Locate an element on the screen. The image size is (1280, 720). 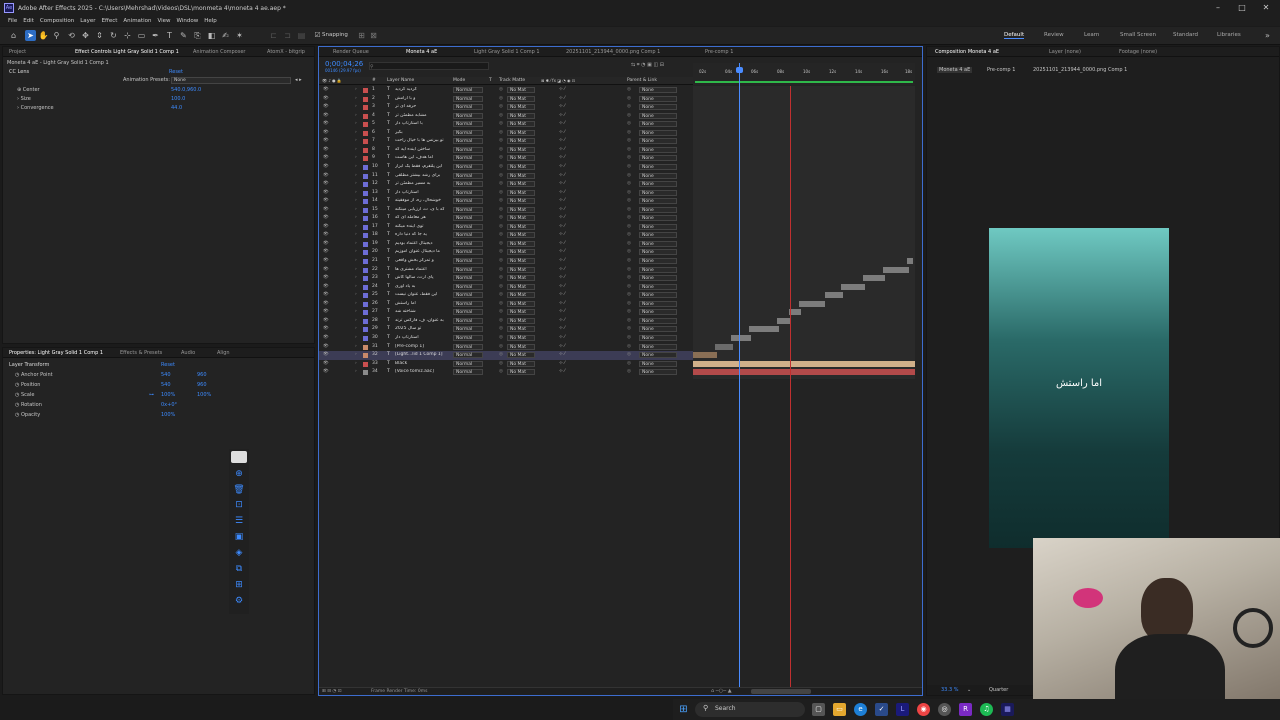
menu-composition: Composition is located at coordinates (57, 21).